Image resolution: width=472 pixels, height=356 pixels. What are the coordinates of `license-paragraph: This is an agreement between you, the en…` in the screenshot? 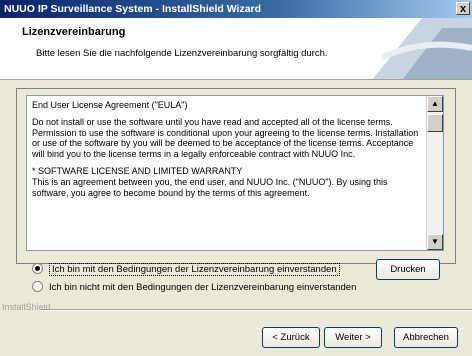 It's located at (210, 187).